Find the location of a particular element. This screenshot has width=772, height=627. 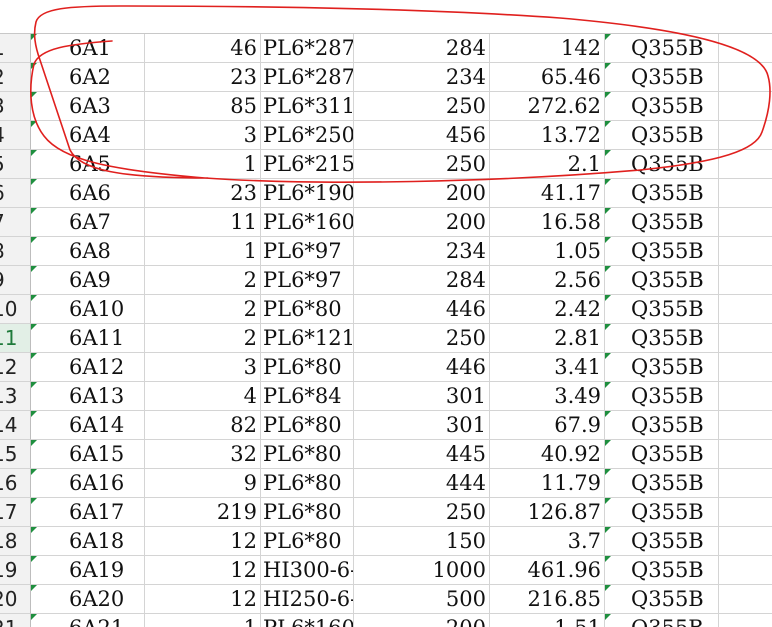

cell-c1: 6A21 is located at coordinates (88, 620).